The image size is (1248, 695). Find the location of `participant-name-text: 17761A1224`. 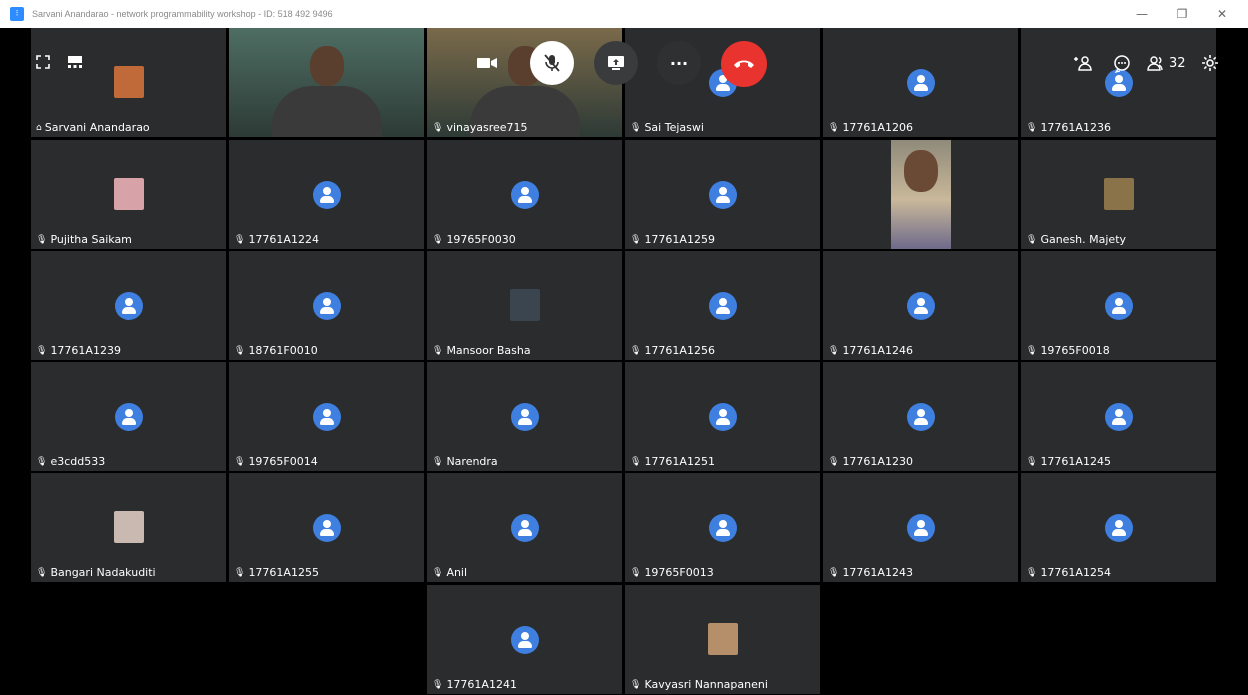

participant-name-text: 17761A1224 is located at coordinates (283, 239).